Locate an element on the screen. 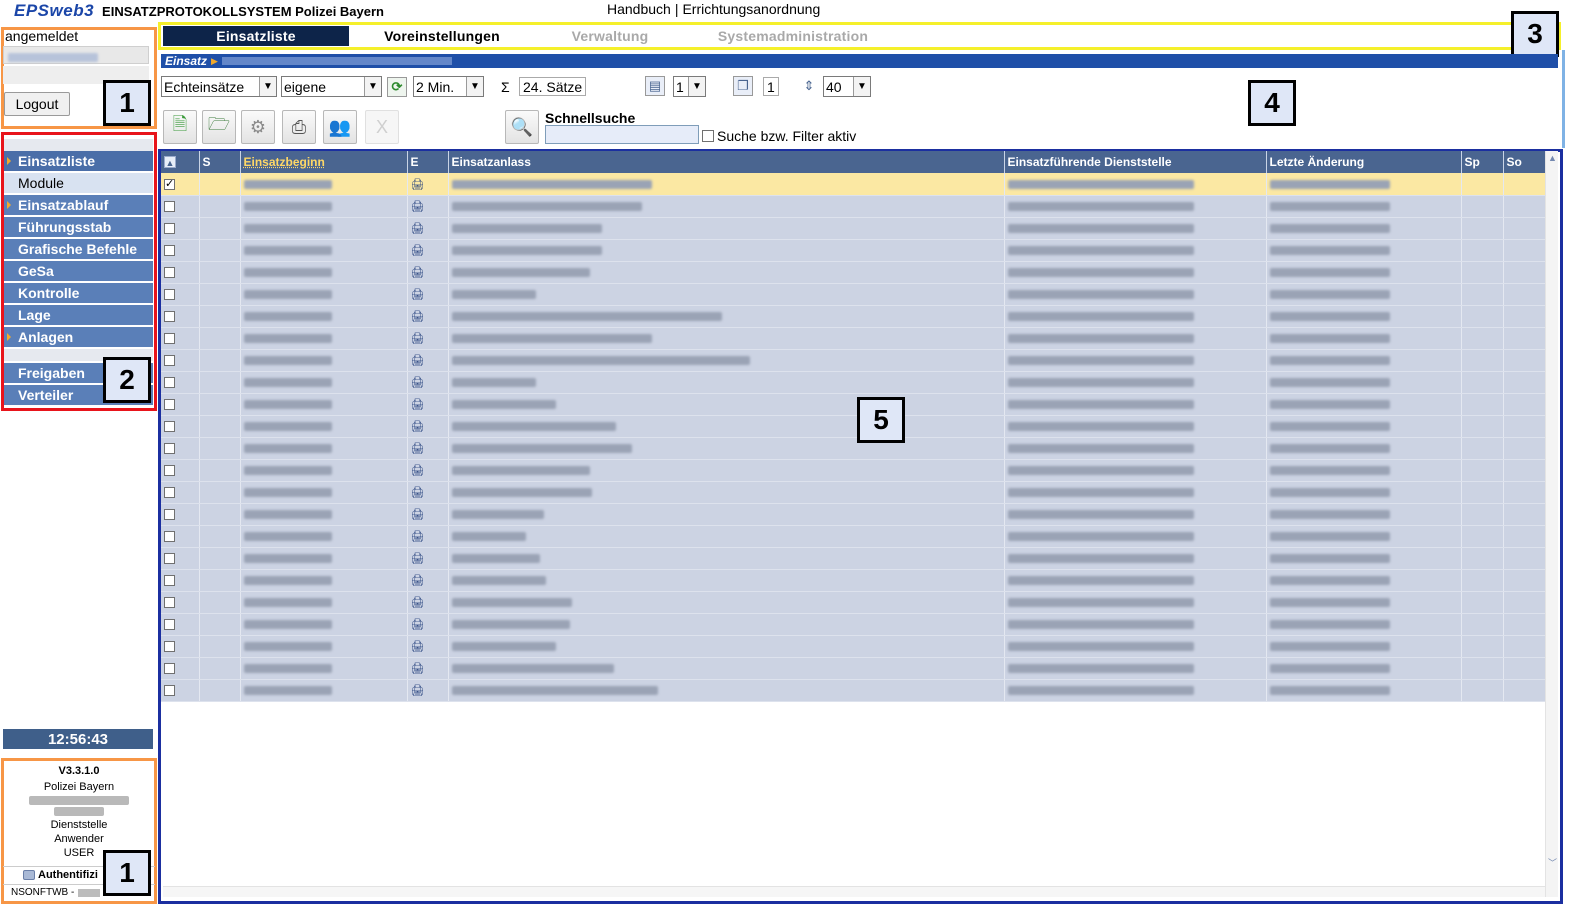 The width and height of the screenshot is (1573, 922). vertical-scrollbar: ▲ ﹀ is located at coordinates (1551, 524).